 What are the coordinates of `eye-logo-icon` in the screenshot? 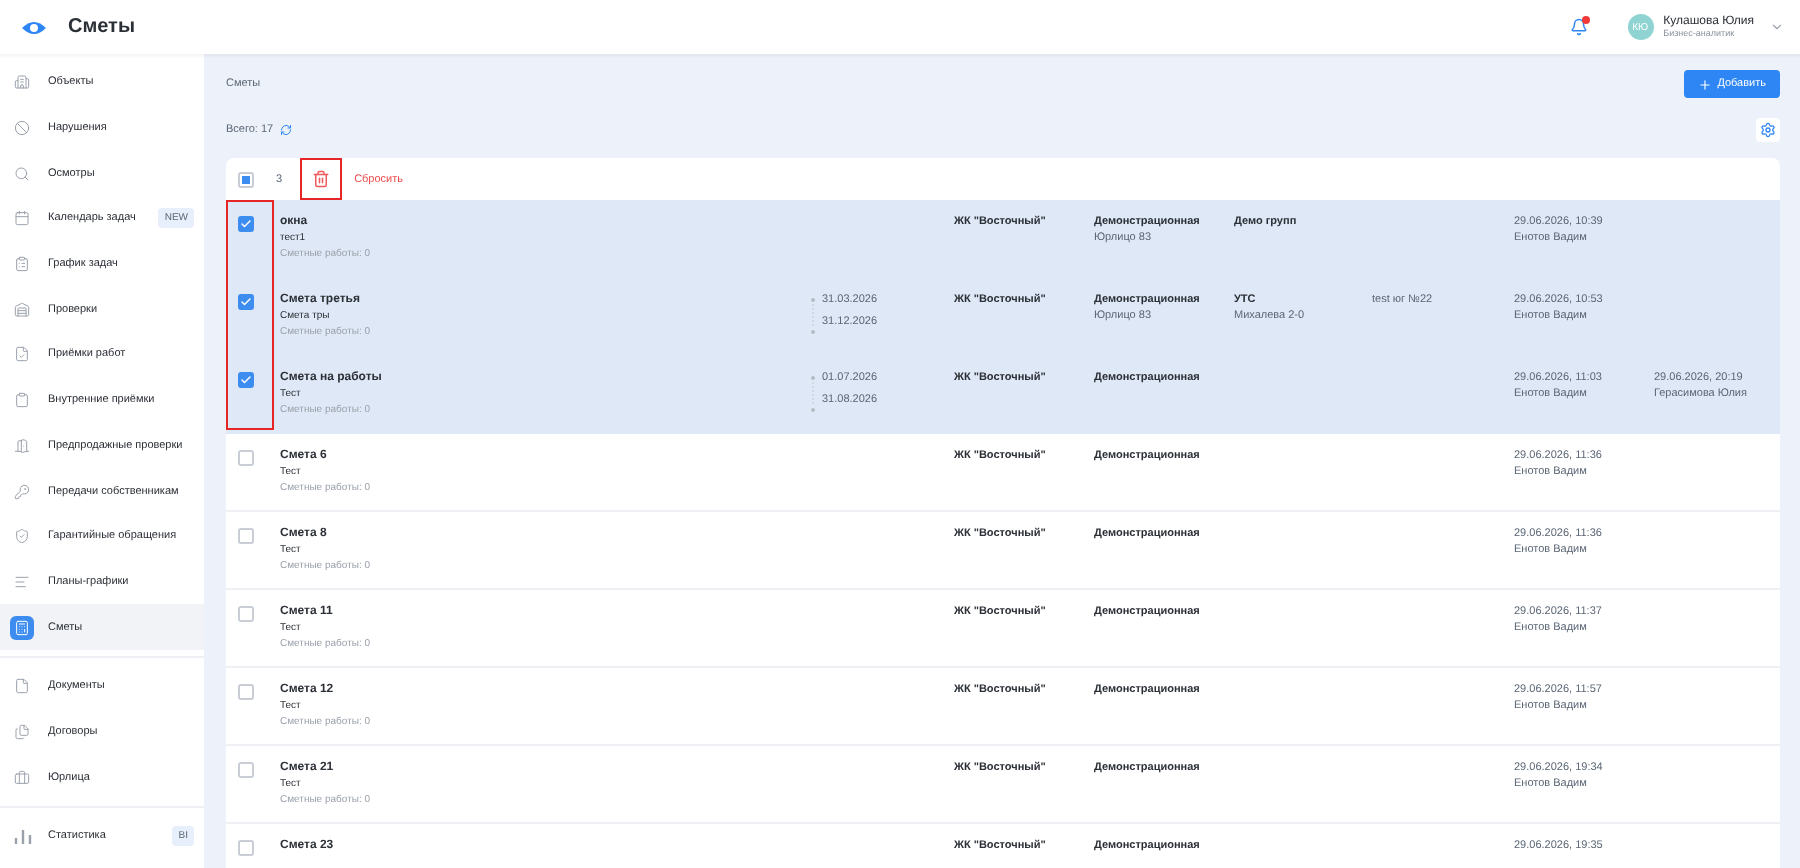 It's located at (34, 27).